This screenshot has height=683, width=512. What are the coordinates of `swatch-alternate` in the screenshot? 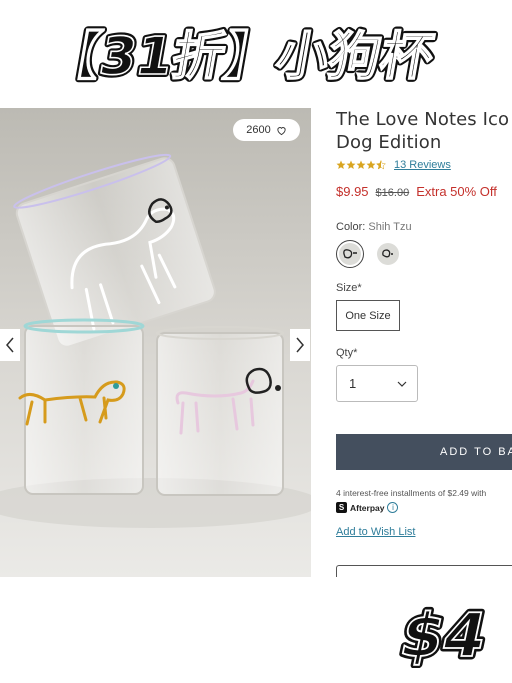 It's located at (388, 254).